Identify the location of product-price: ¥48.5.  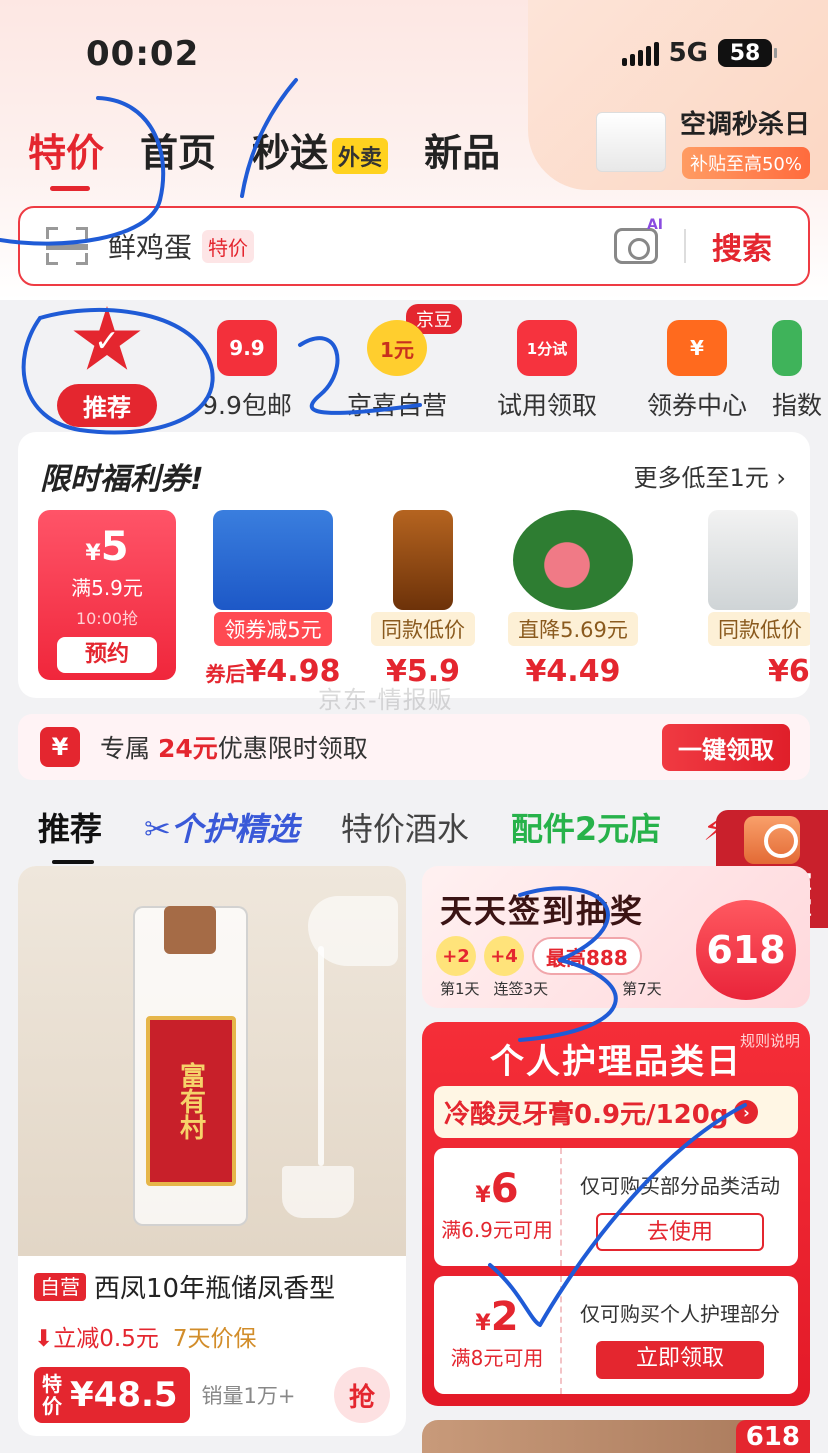
(124, 1395).